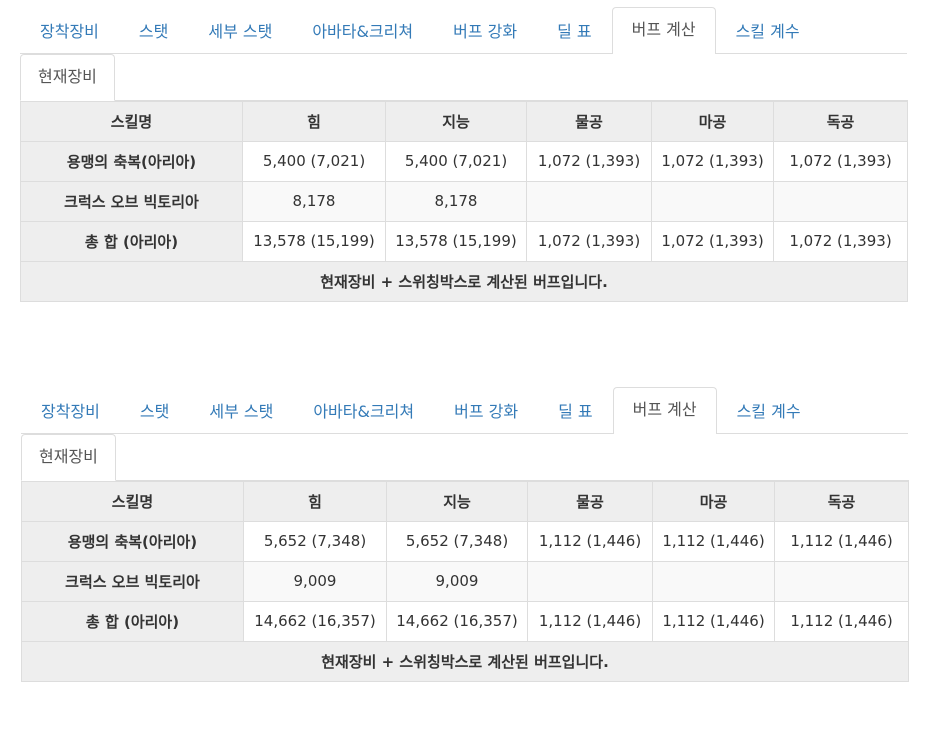  Describe the element at coordinates (314, 161) in the screenshot. I see `cell-strength: 5,400 (7,021)` at that location.